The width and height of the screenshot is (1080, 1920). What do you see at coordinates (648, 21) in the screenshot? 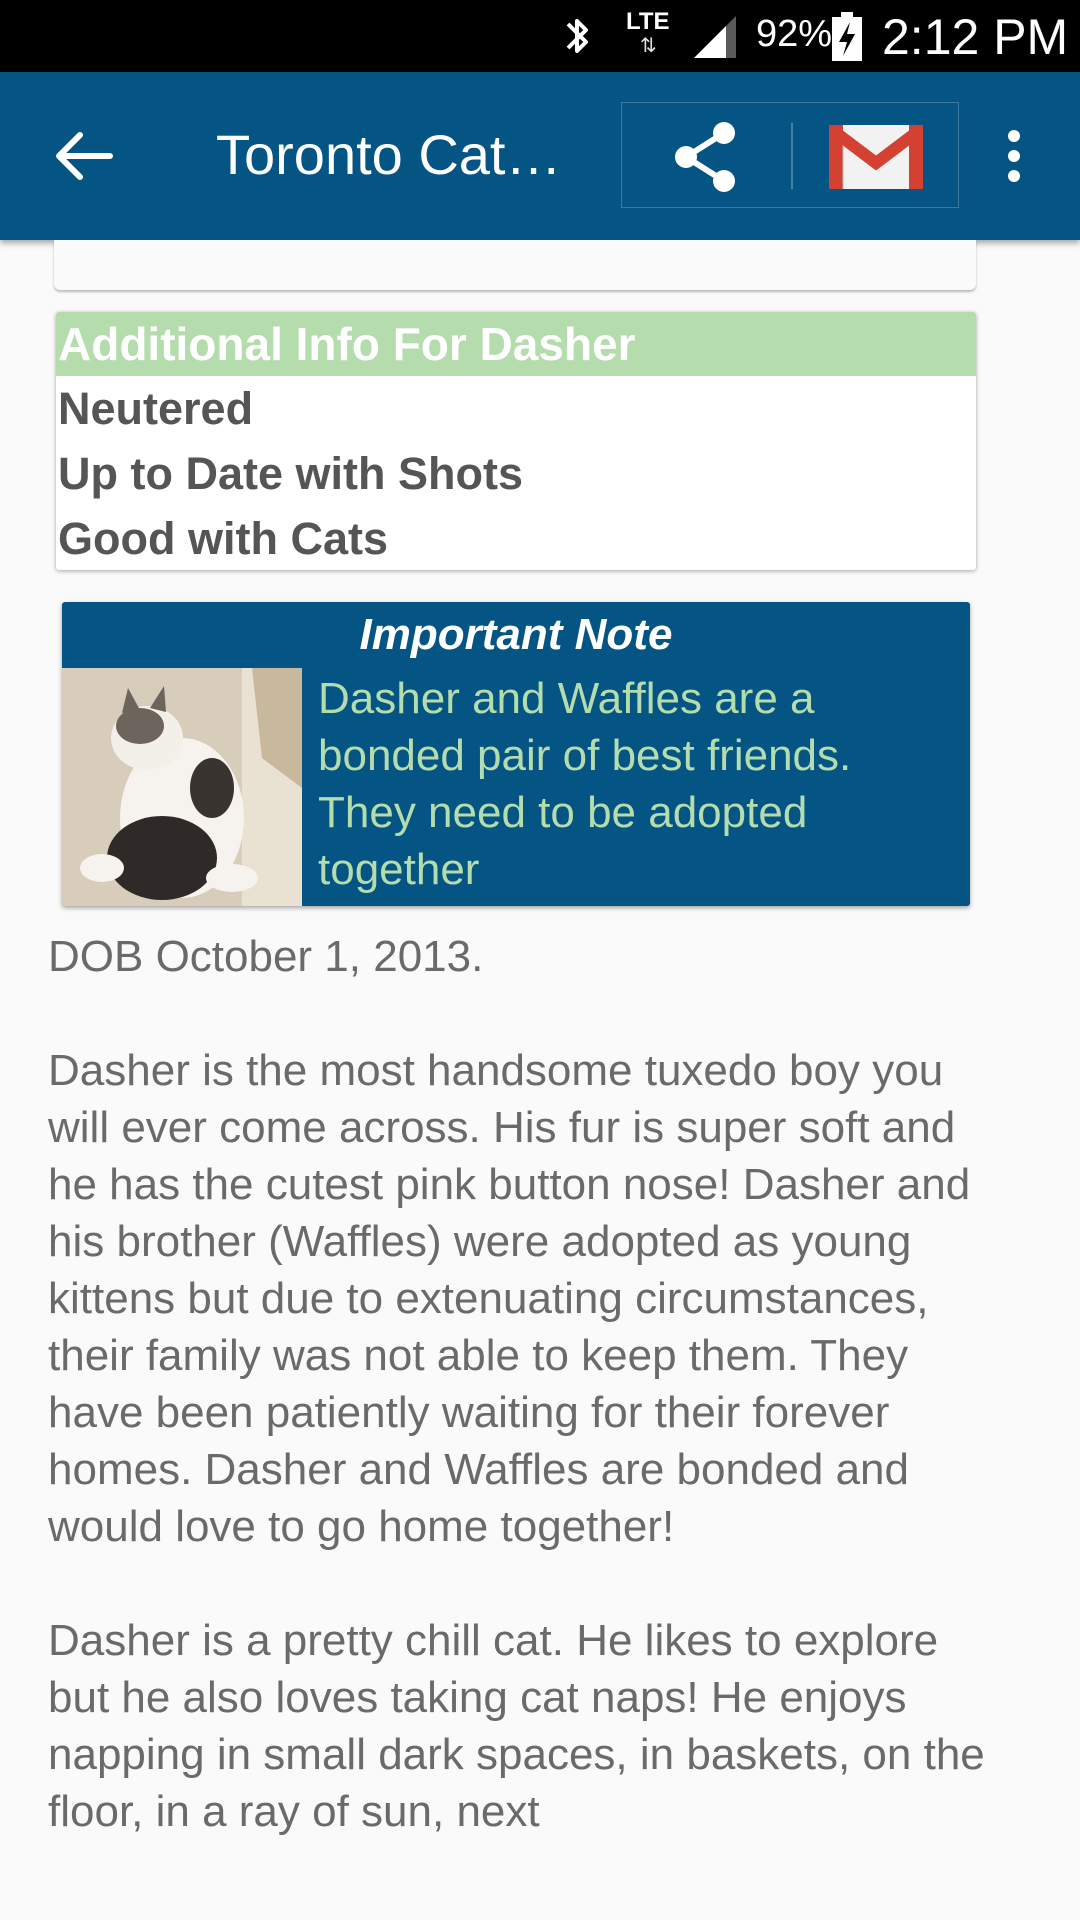
I see `network-type: LTE` at bounding box center [648, 21].